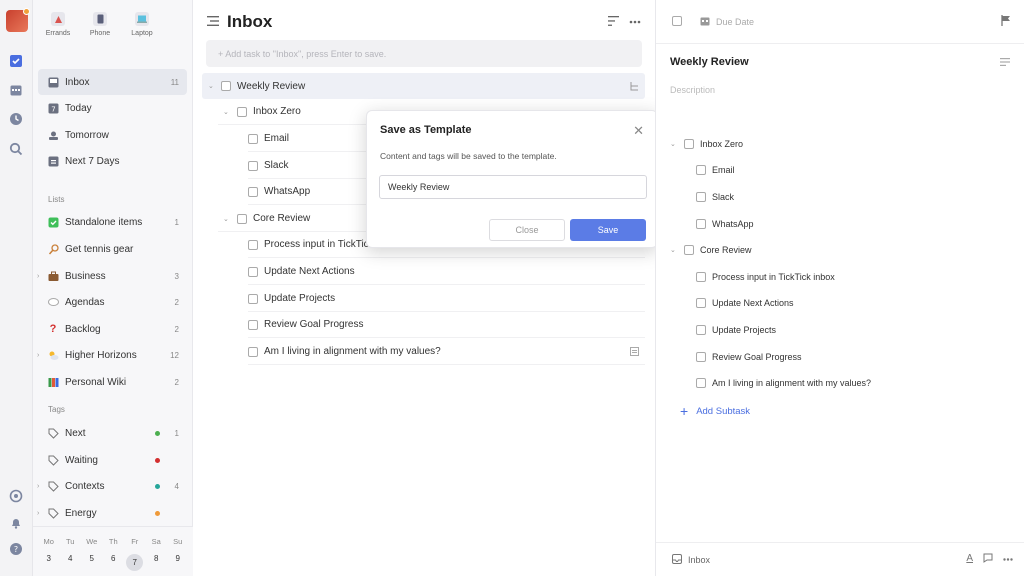  Describe the element at coordinates (112, 276) in the screenshot. I see `sidebar-item-business: › Business 3` at that location.